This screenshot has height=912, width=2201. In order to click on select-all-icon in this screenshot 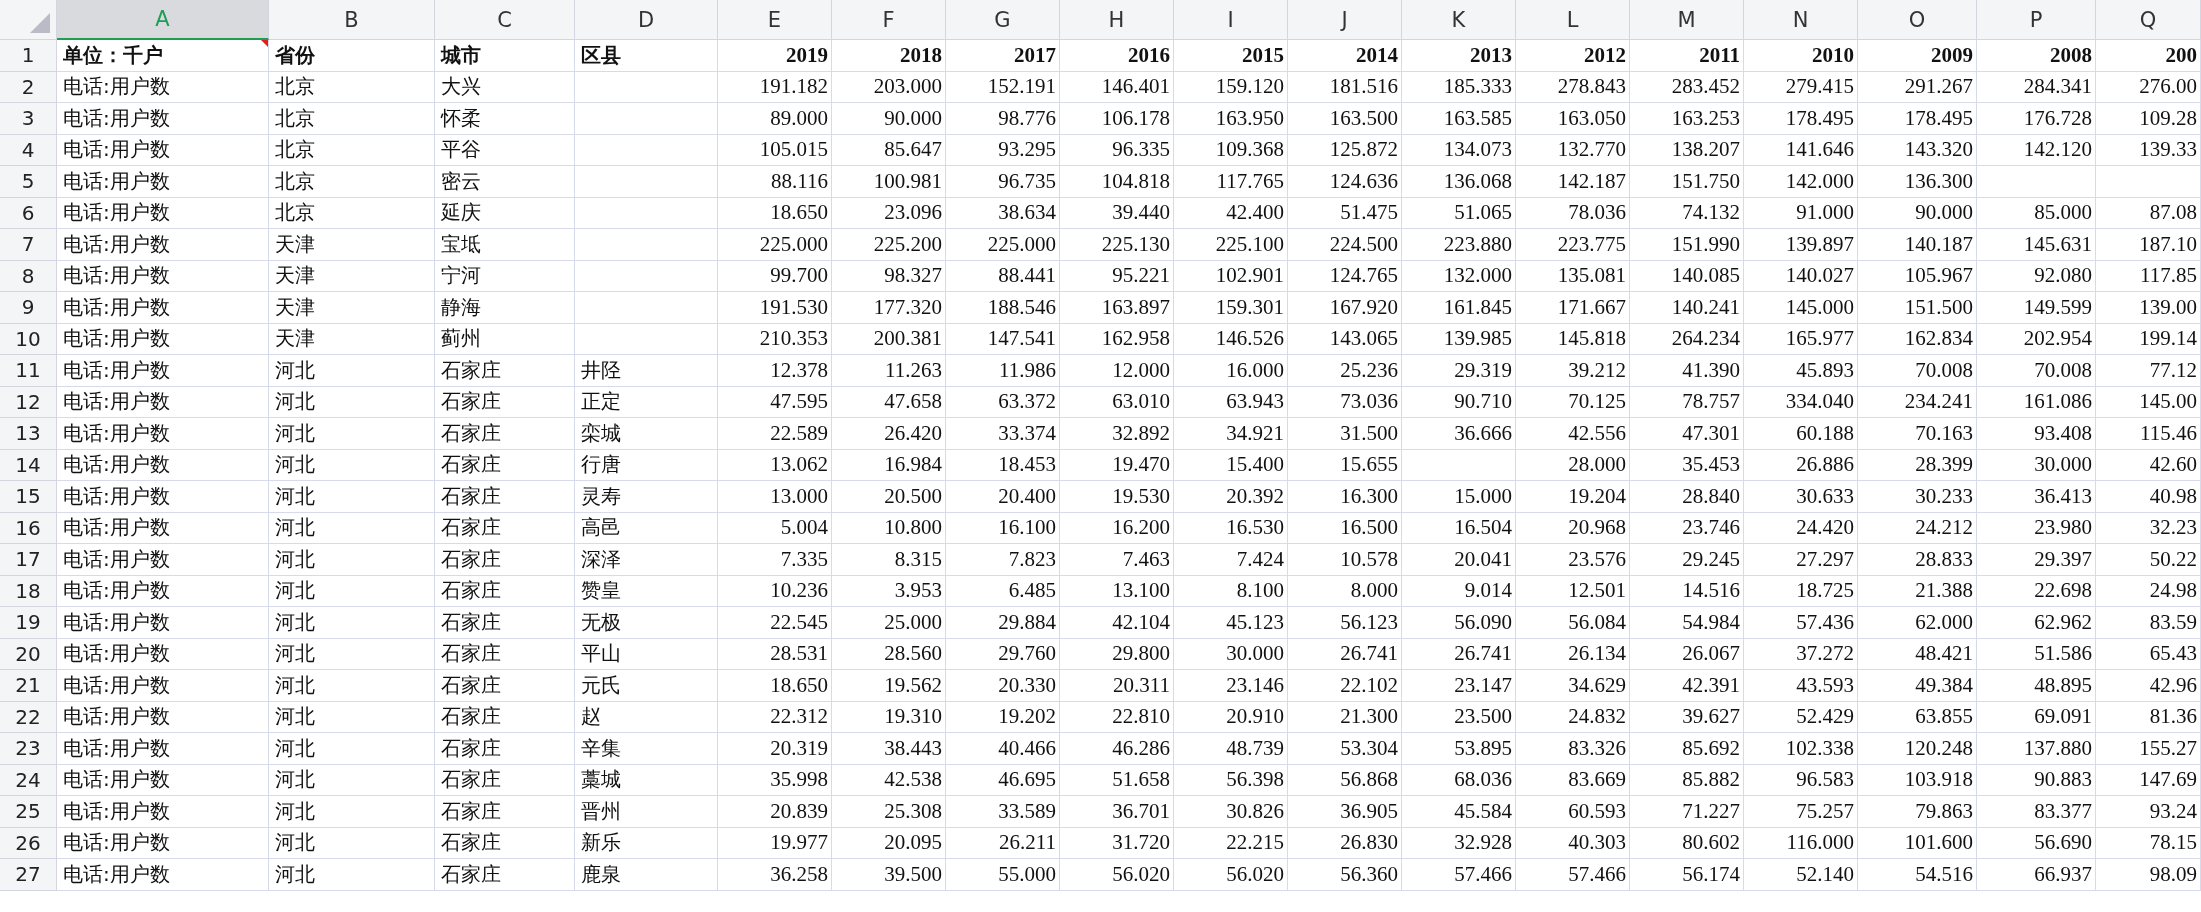, I will do `click(40, 23)`.